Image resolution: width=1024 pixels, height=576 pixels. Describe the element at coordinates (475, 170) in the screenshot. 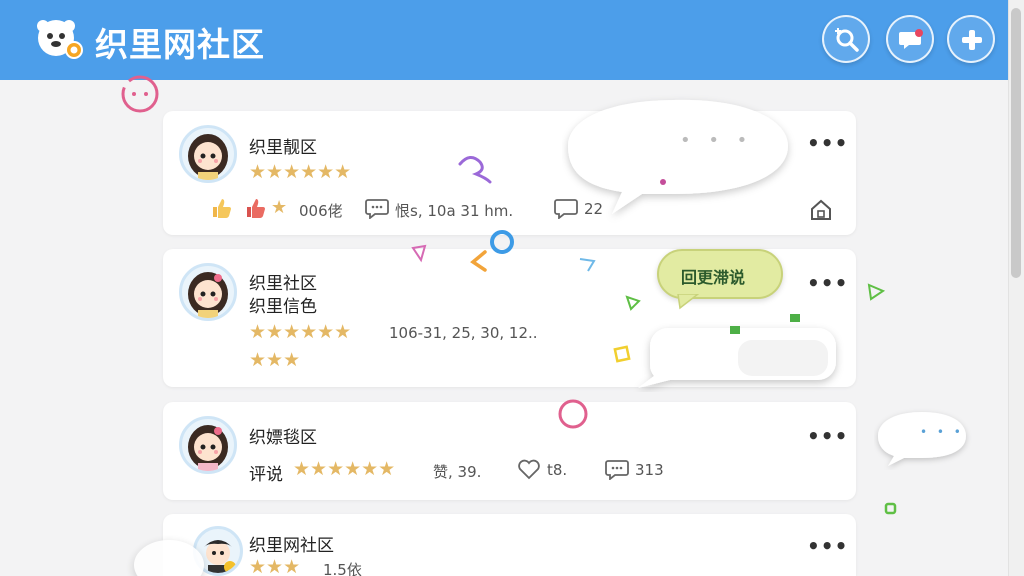

I see `squiggle-decoration` at that location.